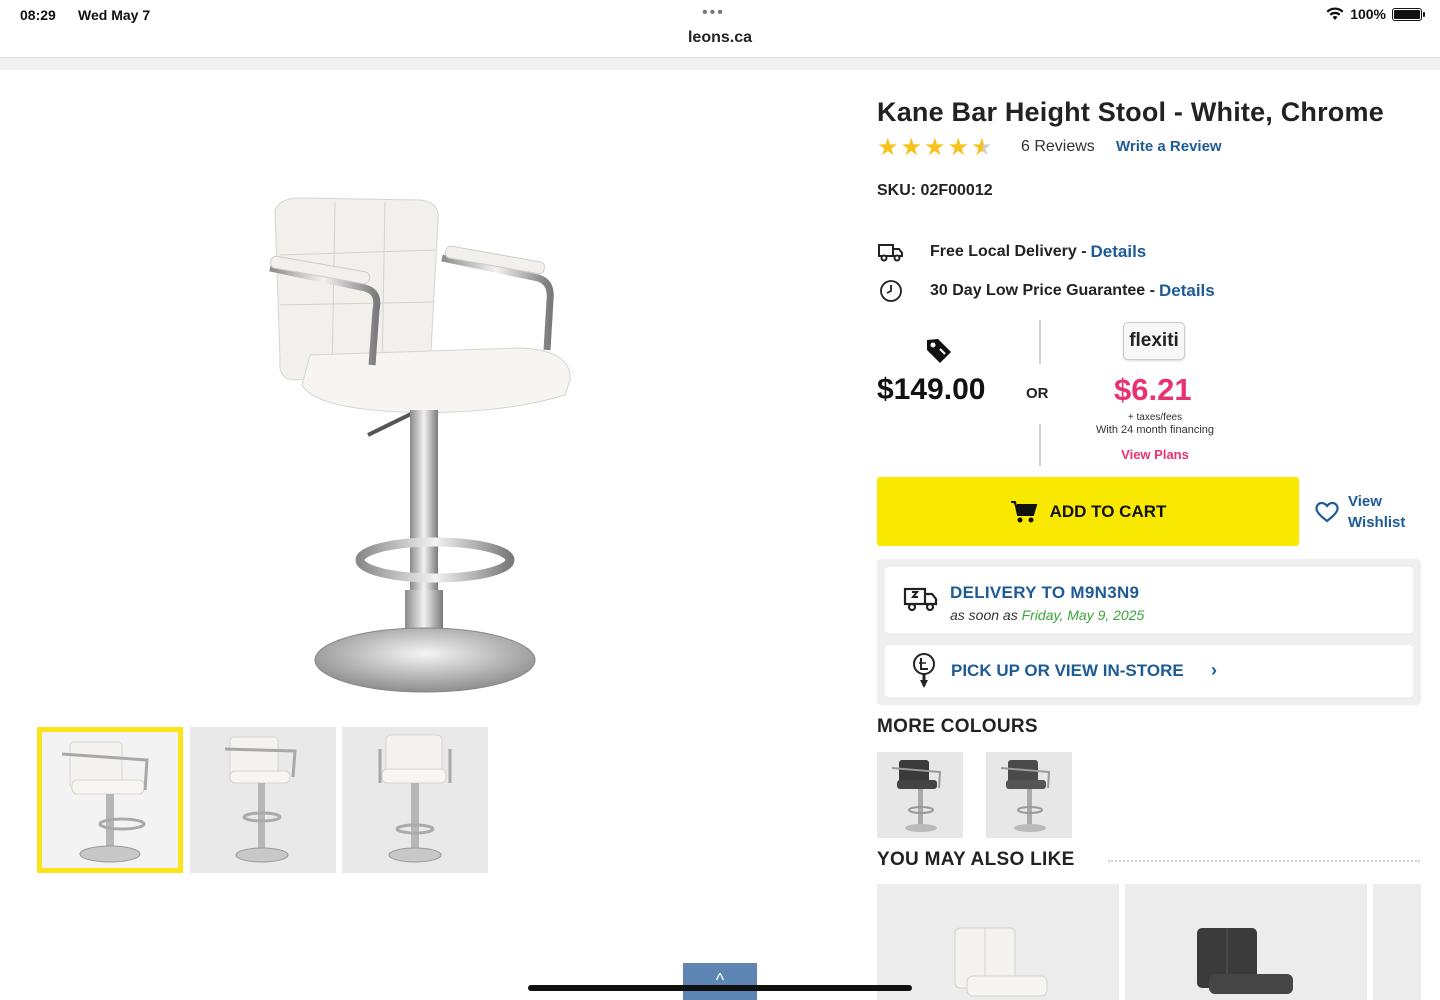  What do you see at coordinates (1023, 511) in the screenshot?
I see `cart-icon` at bounding box center [1023, 511].